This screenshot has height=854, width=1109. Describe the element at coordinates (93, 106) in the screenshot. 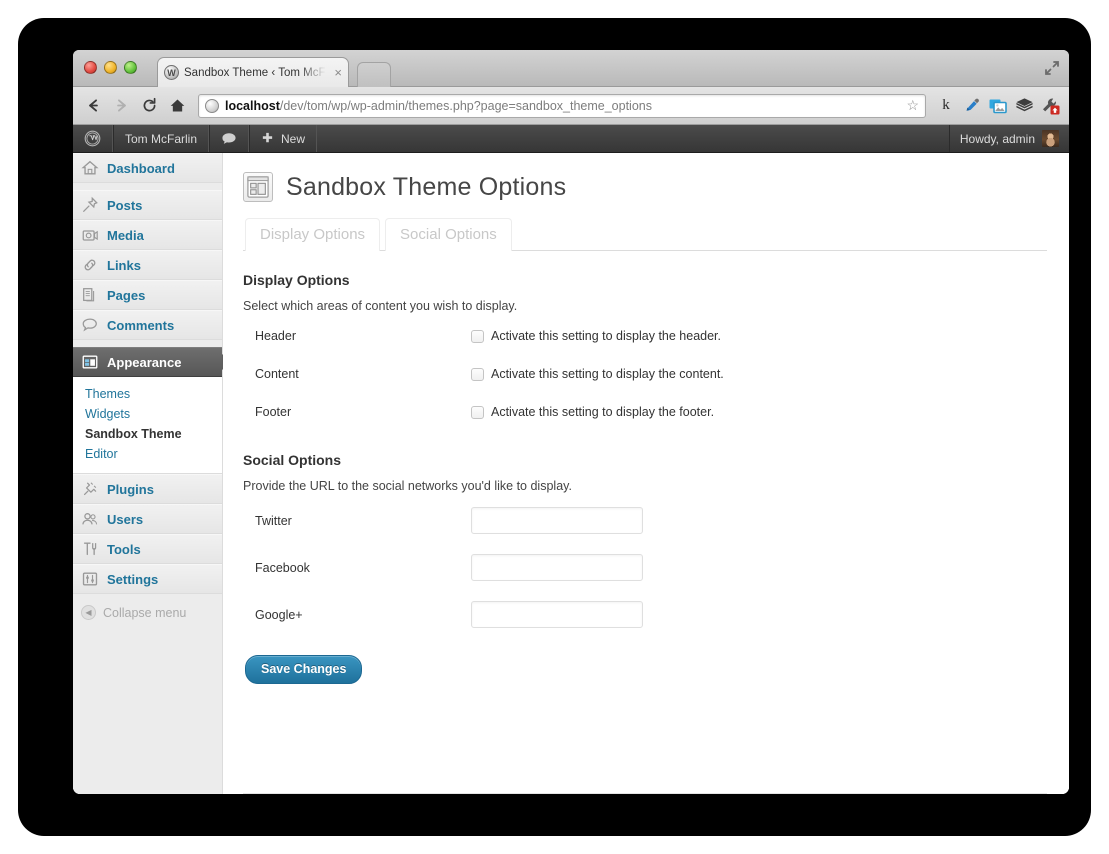

I see `back-button` at that location.